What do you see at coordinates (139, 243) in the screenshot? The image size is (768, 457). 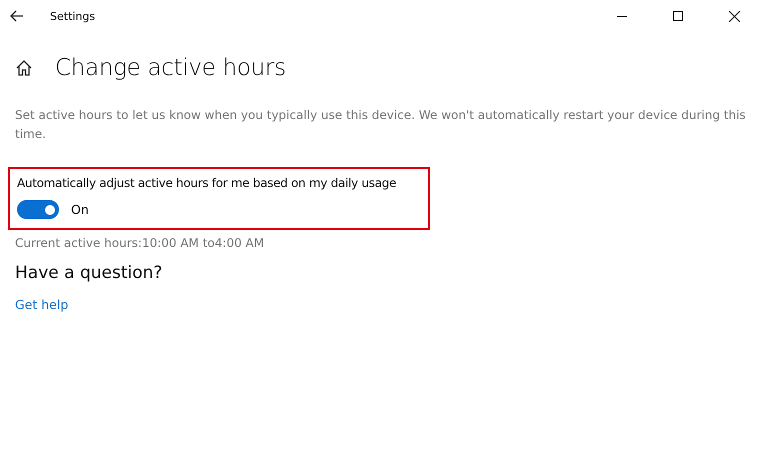 I see `current-hours-text: Current active hours:10:00 AM to4:00 AM` at bounding box center [139, 243].